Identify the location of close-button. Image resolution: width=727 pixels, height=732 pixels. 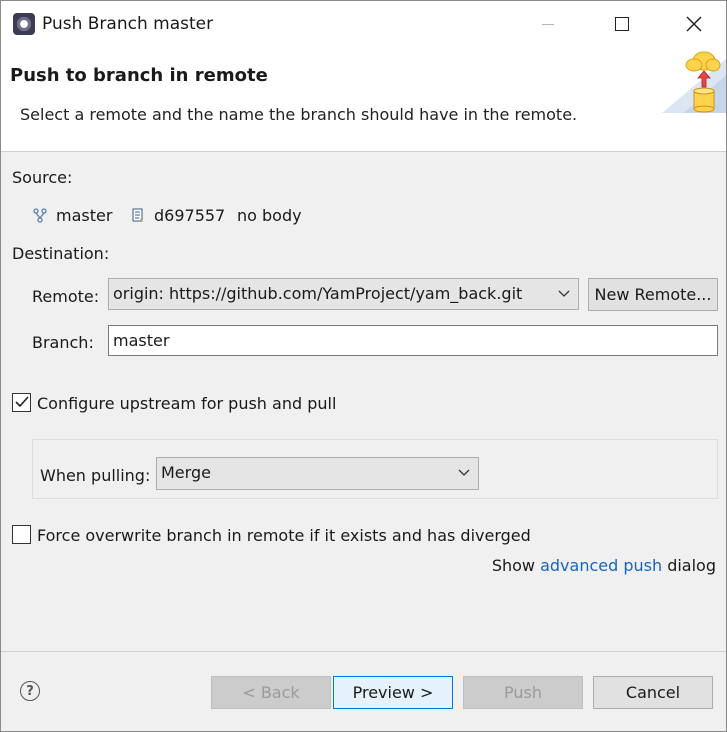
(694, 24).